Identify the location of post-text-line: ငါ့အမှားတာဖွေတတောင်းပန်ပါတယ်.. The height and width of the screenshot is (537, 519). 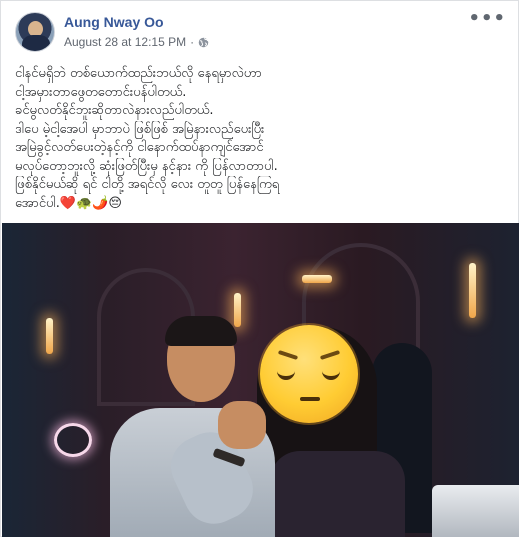
(101, 92).